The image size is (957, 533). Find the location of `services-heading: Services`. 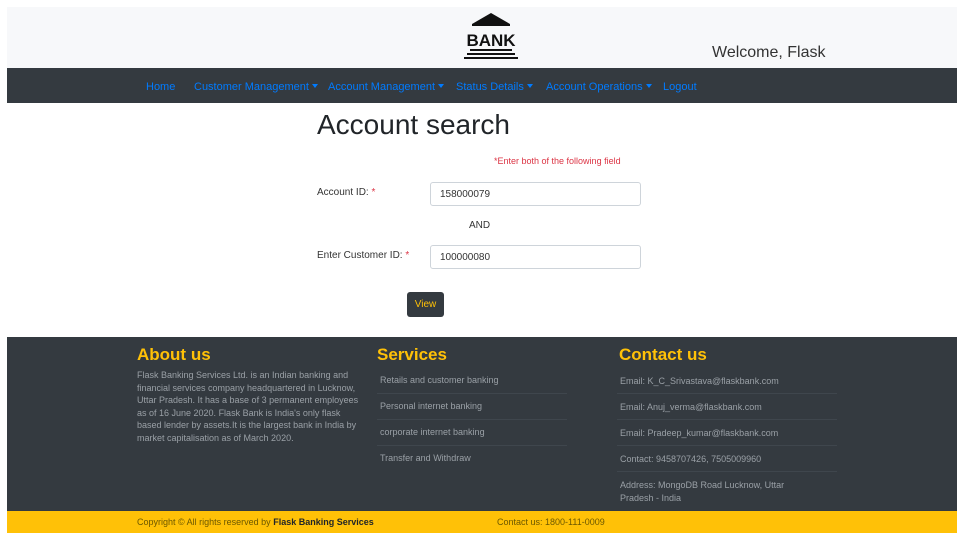

services-heading: Services is located at coordinates (412, 354).